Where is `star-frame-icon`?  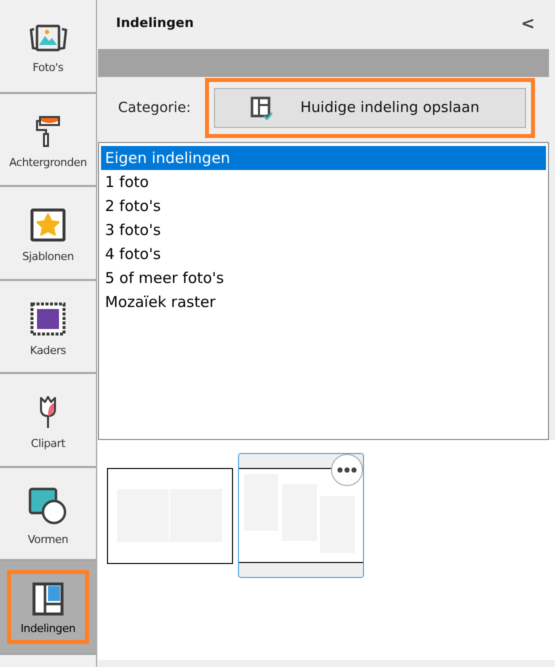
star-frame-icon is located at coordinates (48, 225).